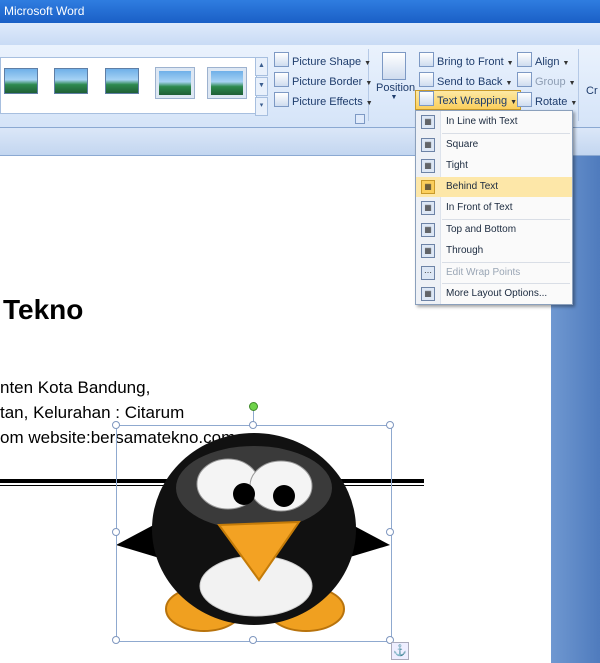 The image size is (600, 663). I want to click on position-icon, so click(394, 66).